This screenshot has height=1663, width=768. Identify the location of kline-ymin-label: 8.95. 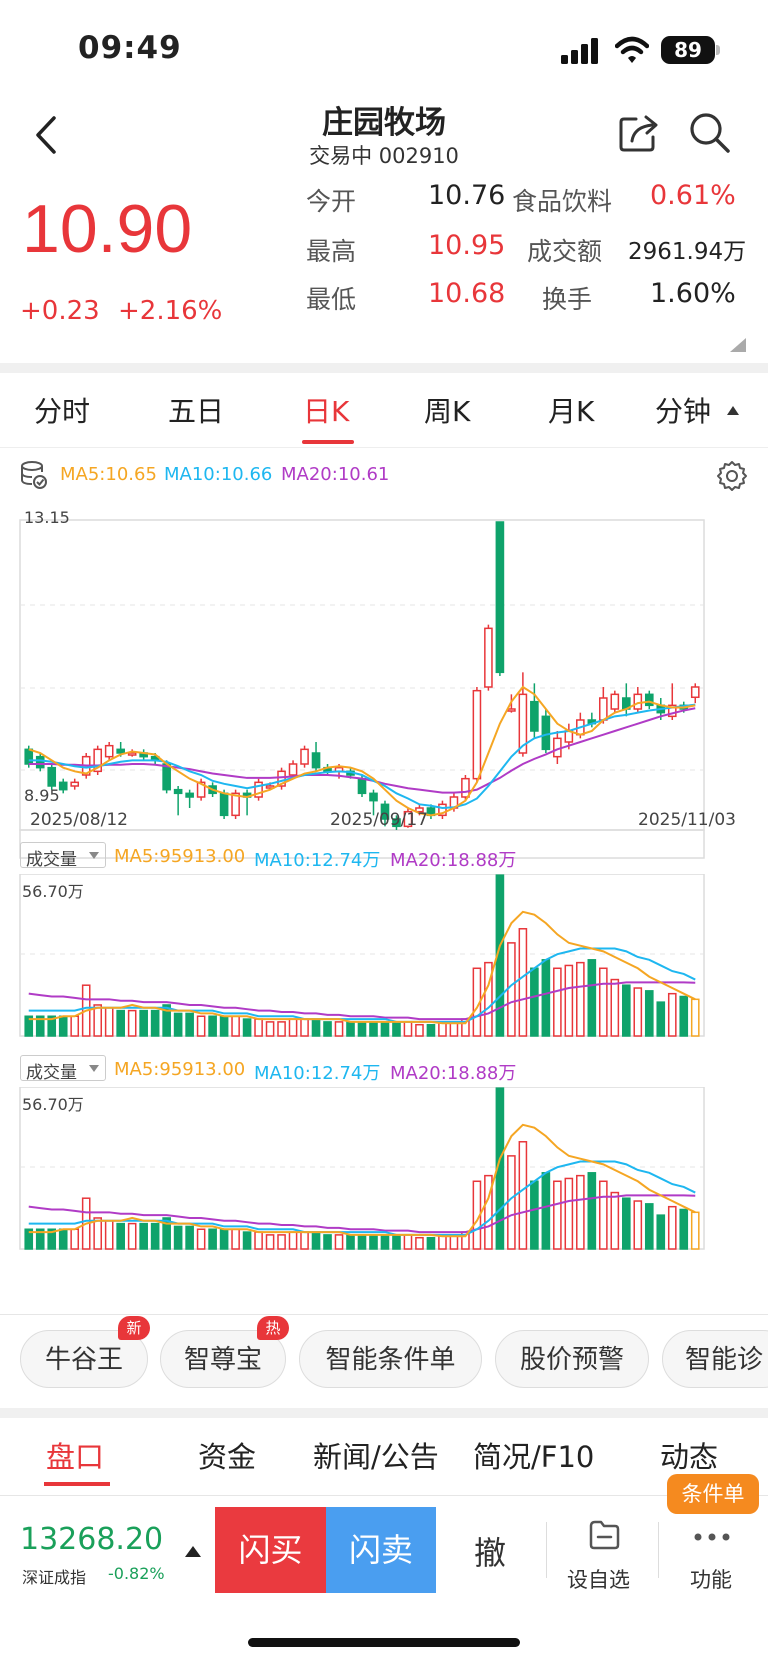
(42, 795).